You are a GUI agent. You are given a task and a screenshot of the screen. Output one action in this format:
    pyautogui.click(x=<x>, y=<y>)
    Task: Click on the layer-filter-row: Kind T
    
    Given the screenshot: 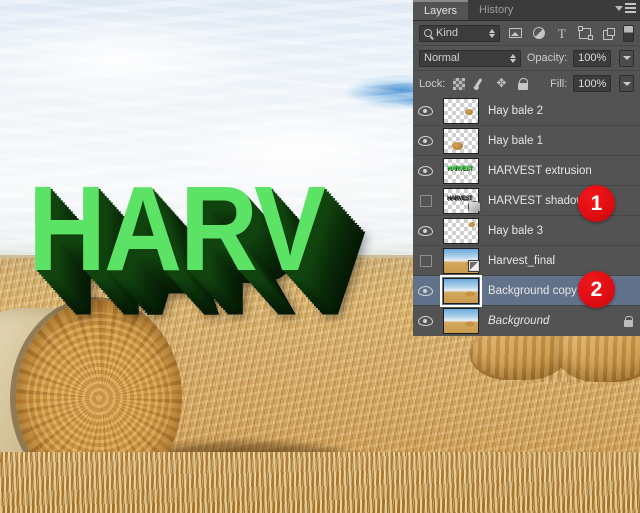 What is the action you would take?
    pyautogui.click(x=526, y=33)
    